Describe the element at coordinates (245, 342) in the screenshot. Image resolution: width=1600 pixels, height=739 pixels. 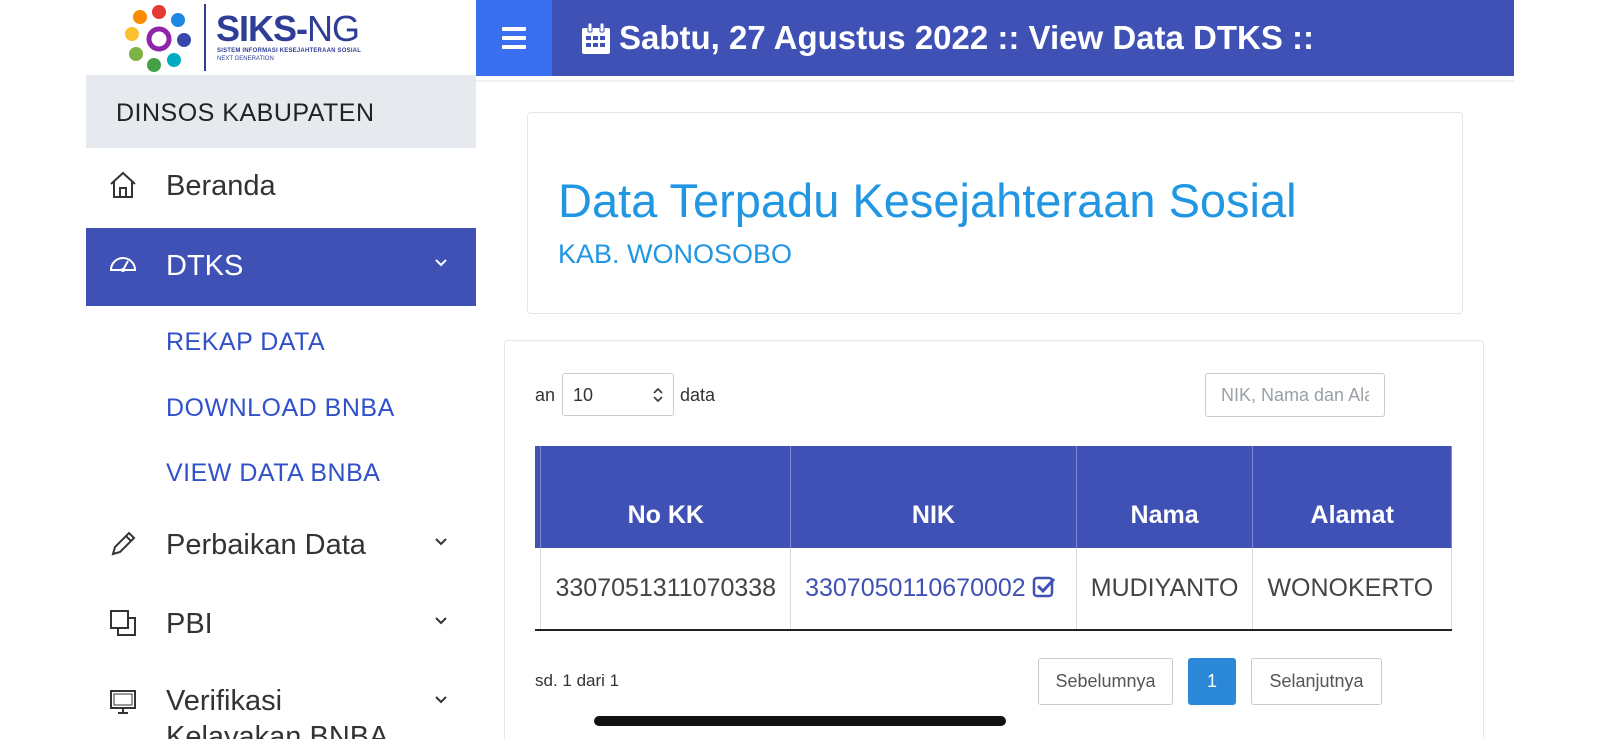
I see `sidebar-subitem-rekap-data: REKAP DATA` at that location.